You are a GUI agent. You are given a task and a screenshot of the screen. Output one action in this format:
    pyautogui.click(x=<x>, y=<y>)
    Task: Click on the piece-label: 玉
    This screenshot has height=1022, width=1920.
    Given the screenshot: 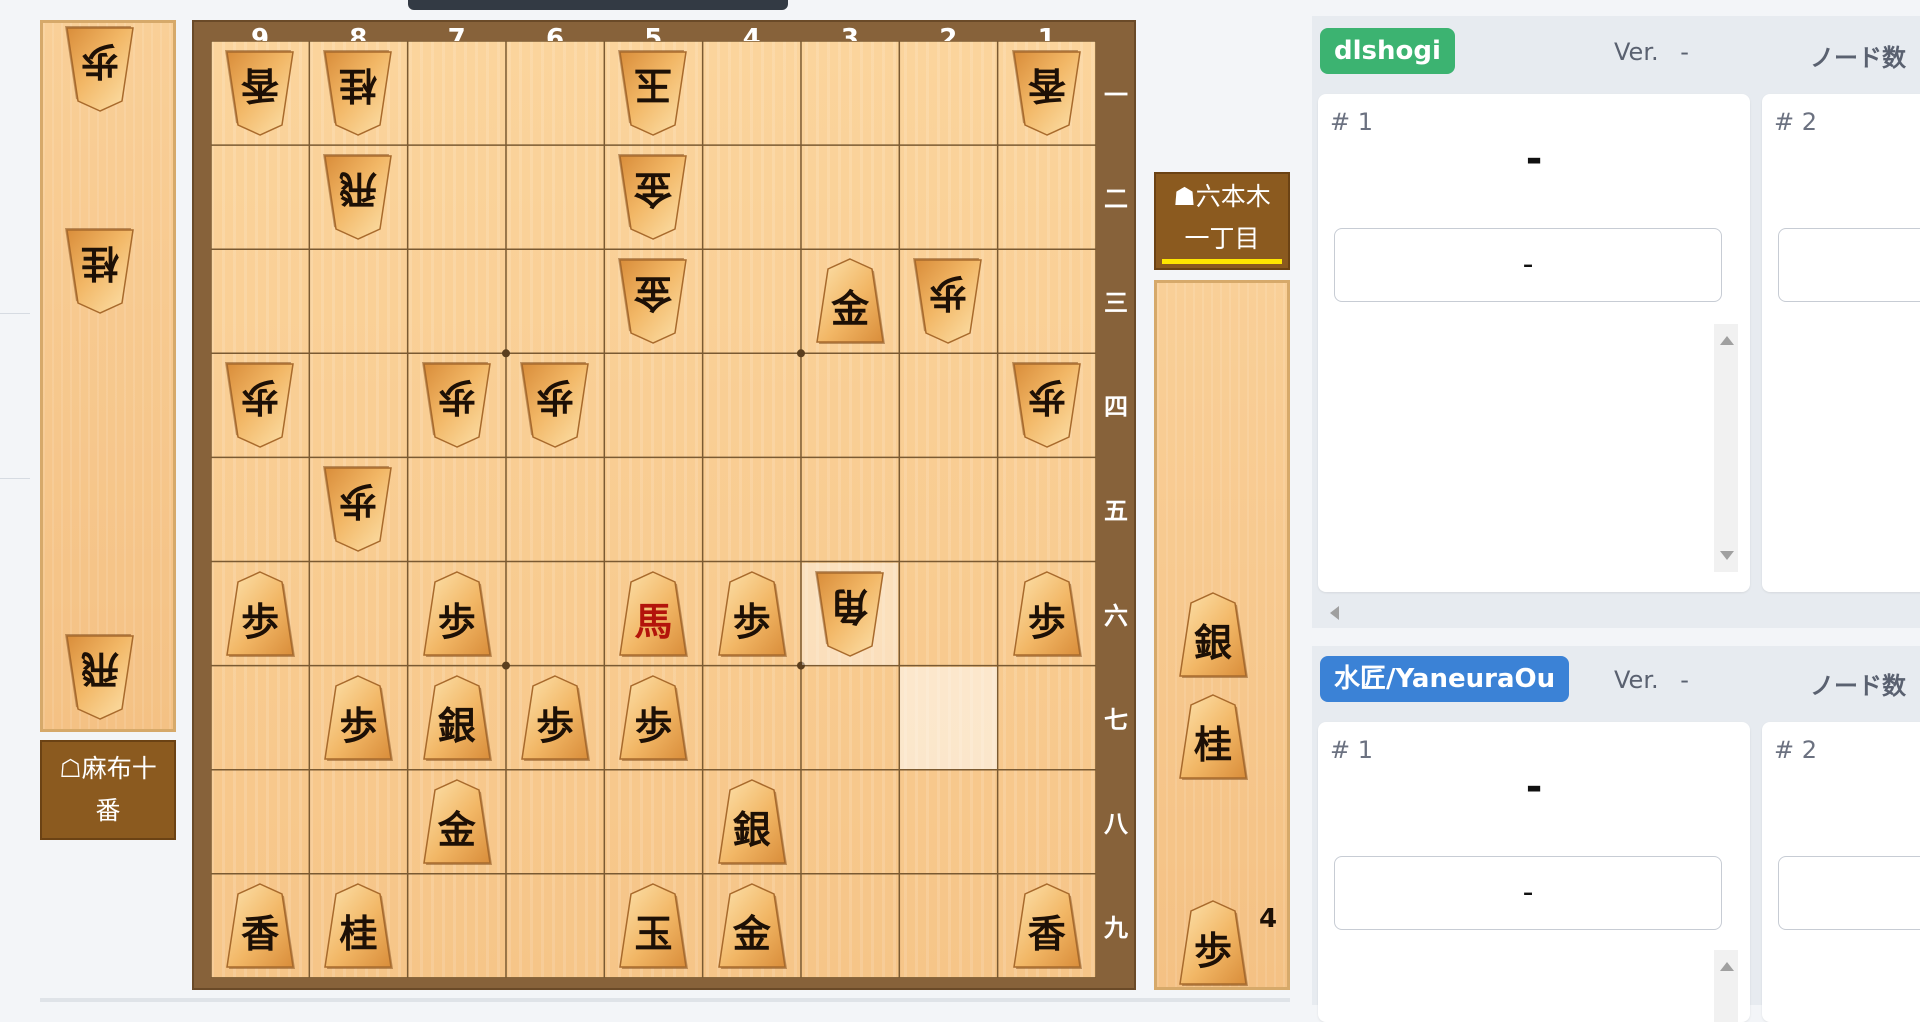 What is the action you would take?
    pyautogui.click(x=653, y=933)
    